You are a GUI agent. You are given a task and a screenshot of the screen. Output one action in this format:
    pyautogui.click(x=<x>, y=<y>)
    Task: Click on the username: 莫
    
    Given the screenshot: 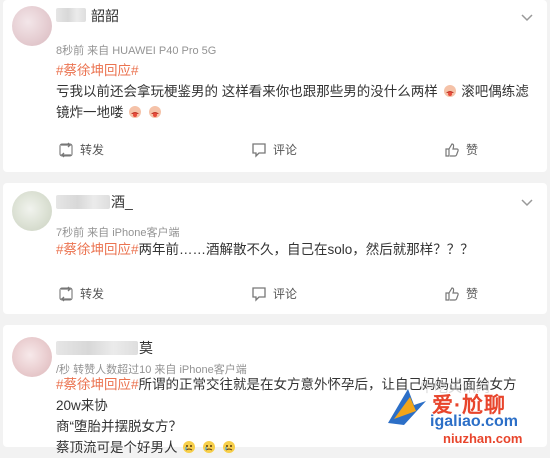 What is the action you would take?
    pyautogui.click(x=146, y=348)
    